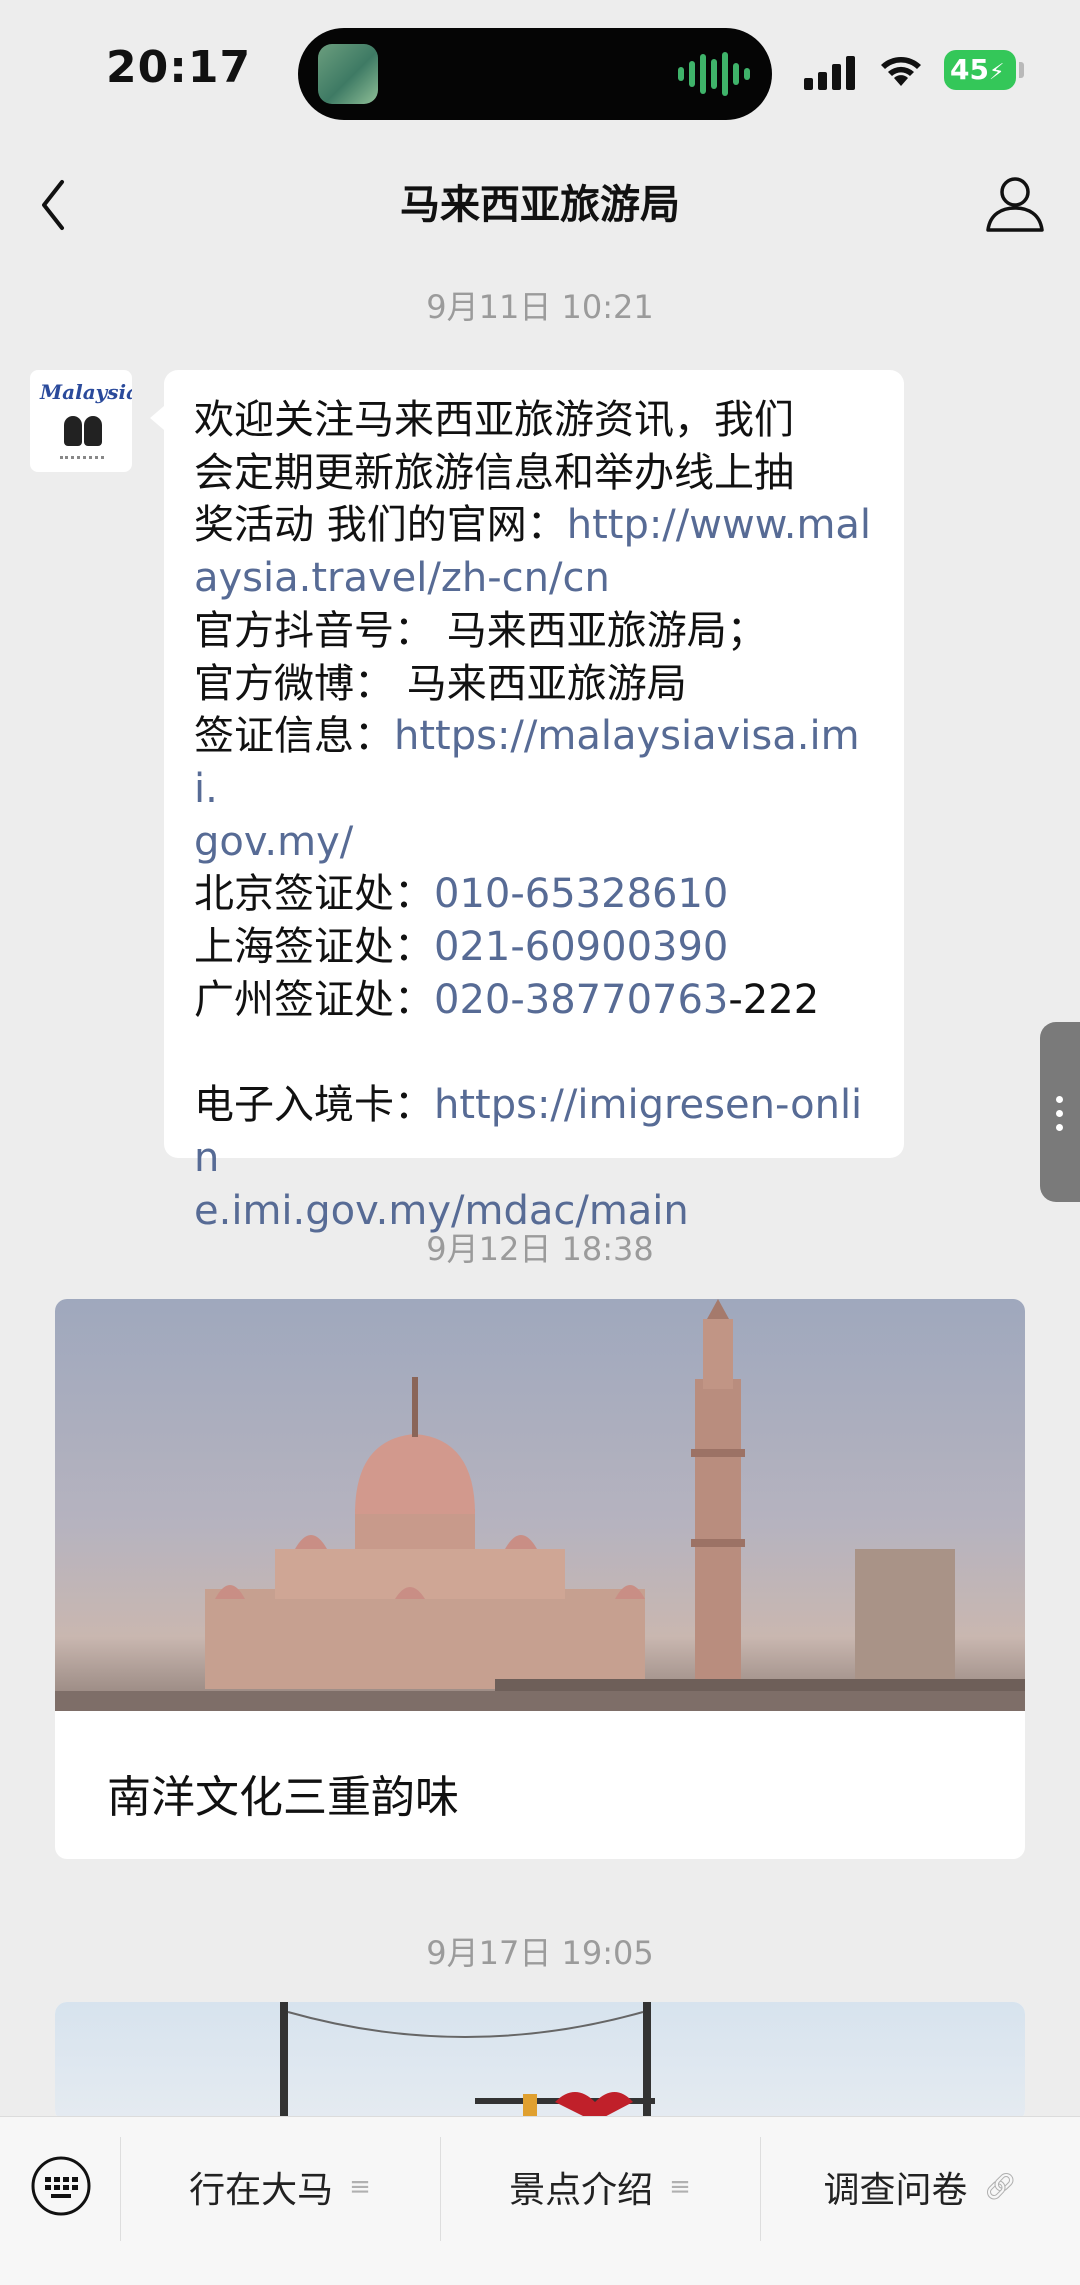  I want to click on message-text-segment: 北京签证处：, so click(314, 894).